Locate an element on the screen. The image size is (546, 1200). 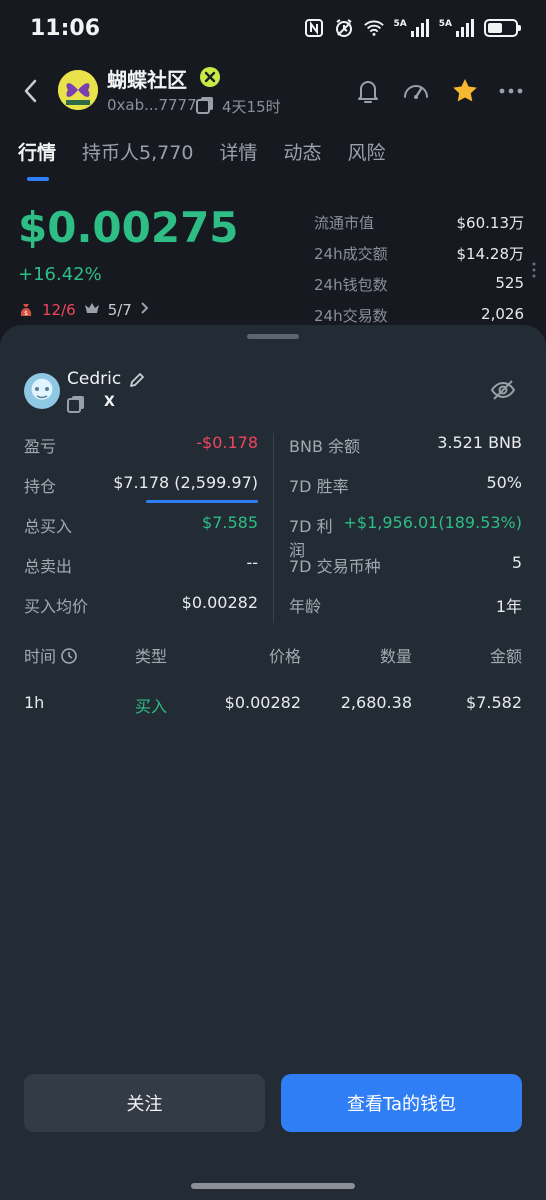
more-icon is located at coordinates (512, 91).